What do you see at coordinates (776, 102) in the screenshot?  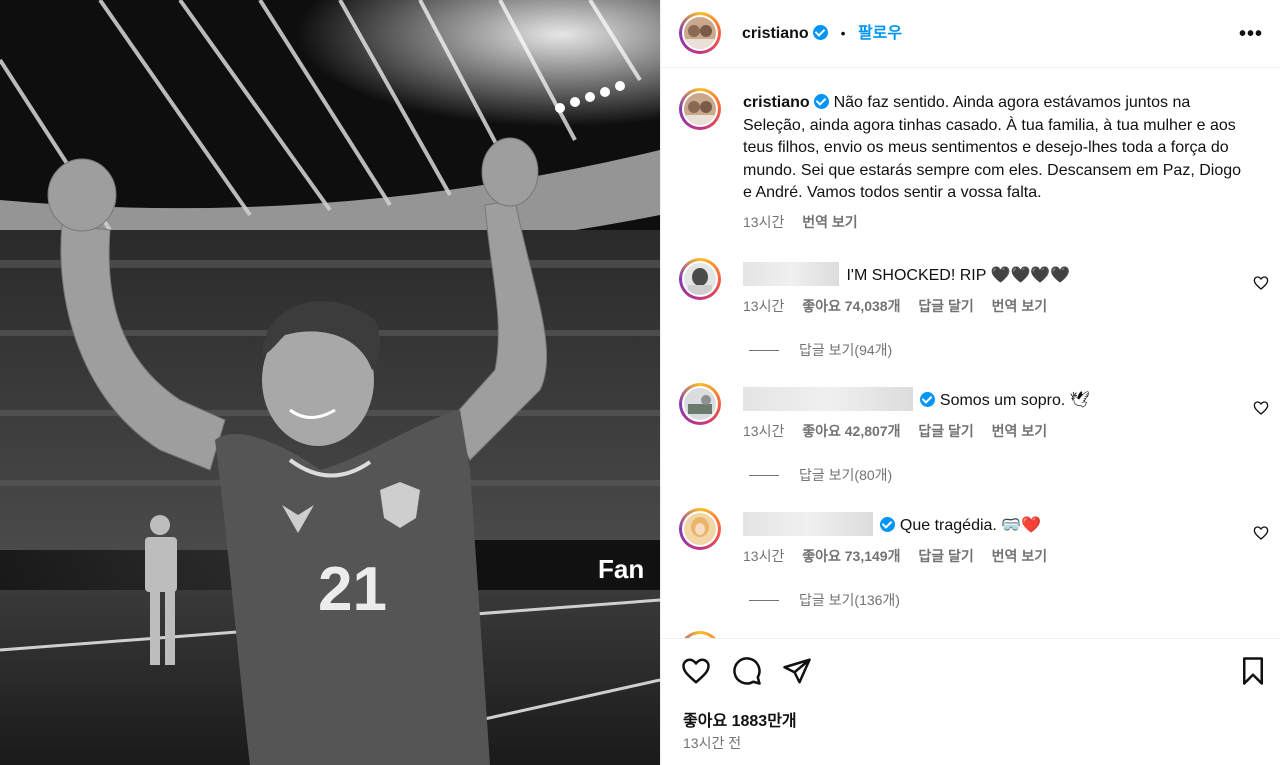 I see `caption-username: cristiano` at bounding box center [776, 102].